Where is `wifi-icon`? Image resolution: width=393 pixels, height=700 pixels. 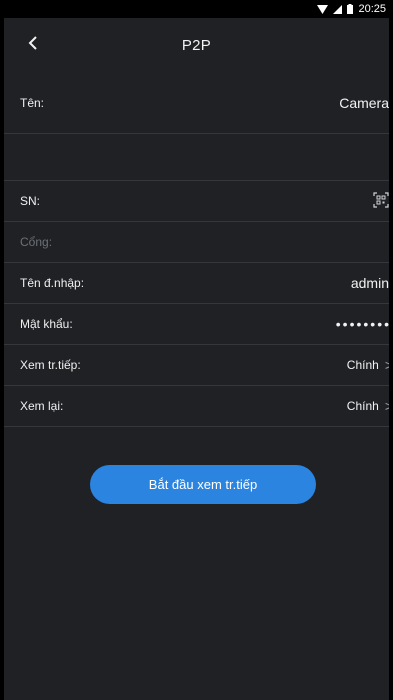 wifi-icon is located at coordinates (323, 9).